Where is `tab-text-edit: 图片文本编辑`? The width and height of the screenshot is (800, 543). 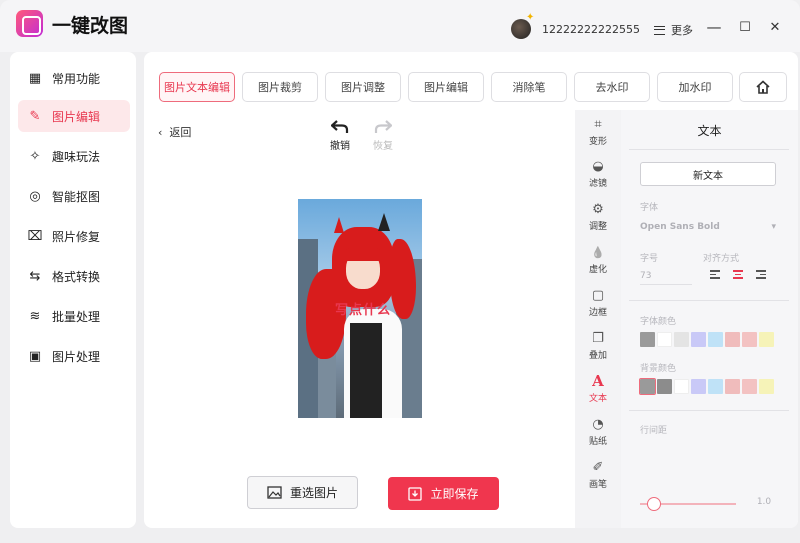 tab-text-edit: 图片文本编辑 is located at coordinates (197, 87).